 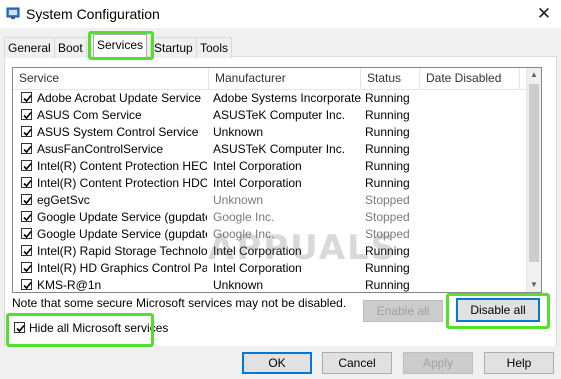 What do you see at coordinates (390, 78) in the screenshot?
I see `column-header-status: Status` at bounding box center [390, 78].